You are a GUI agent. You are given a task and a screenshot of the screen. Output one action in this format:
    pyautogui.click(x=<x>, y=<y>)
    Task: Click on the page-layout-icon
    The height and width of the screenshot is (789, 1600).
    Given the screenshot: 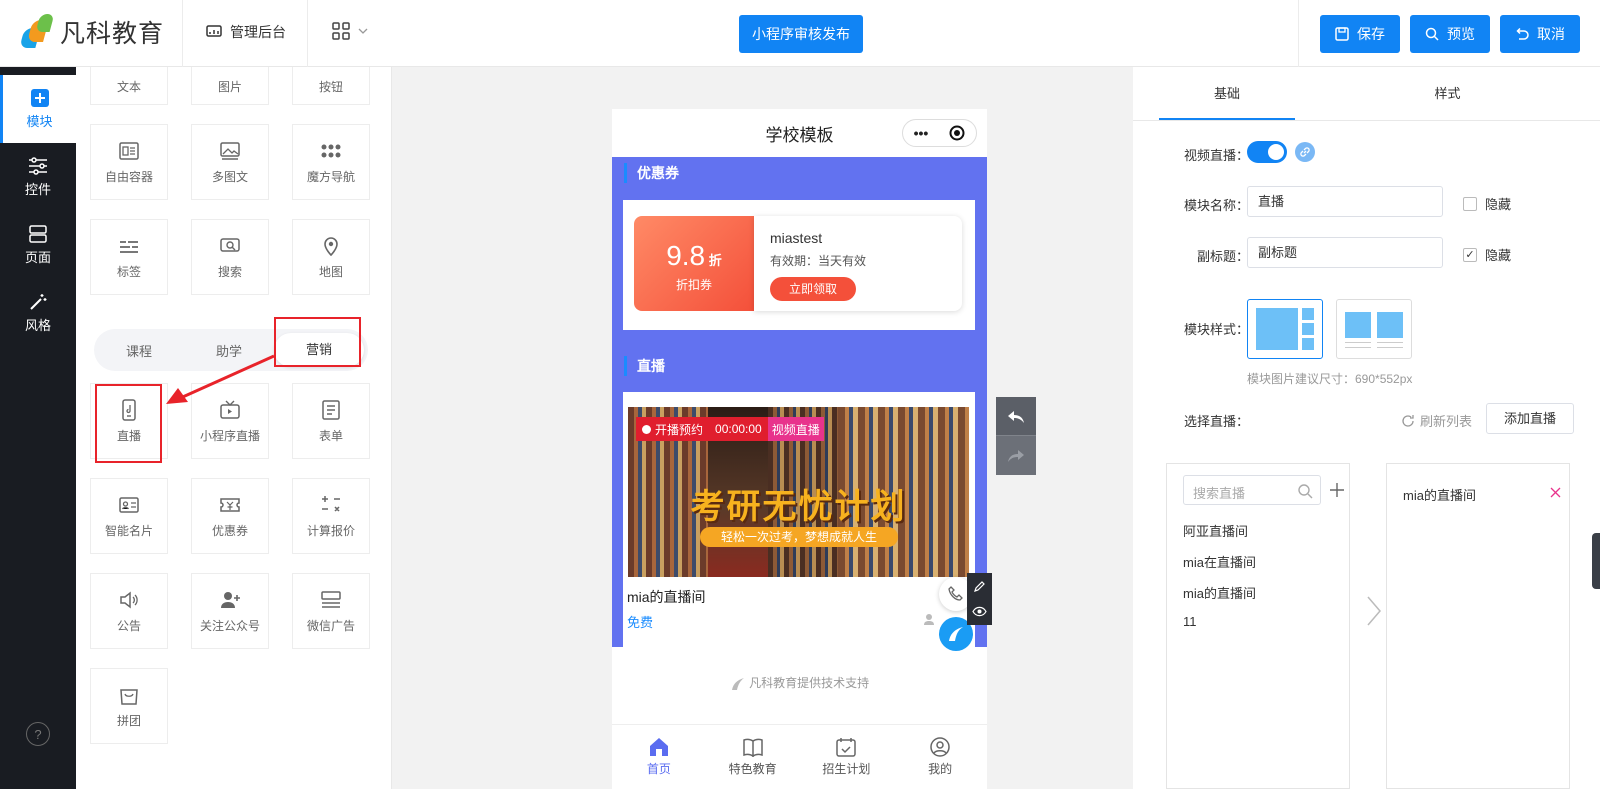 What is the action you would take?
    pyautogui.click(x=38, y=233)
    